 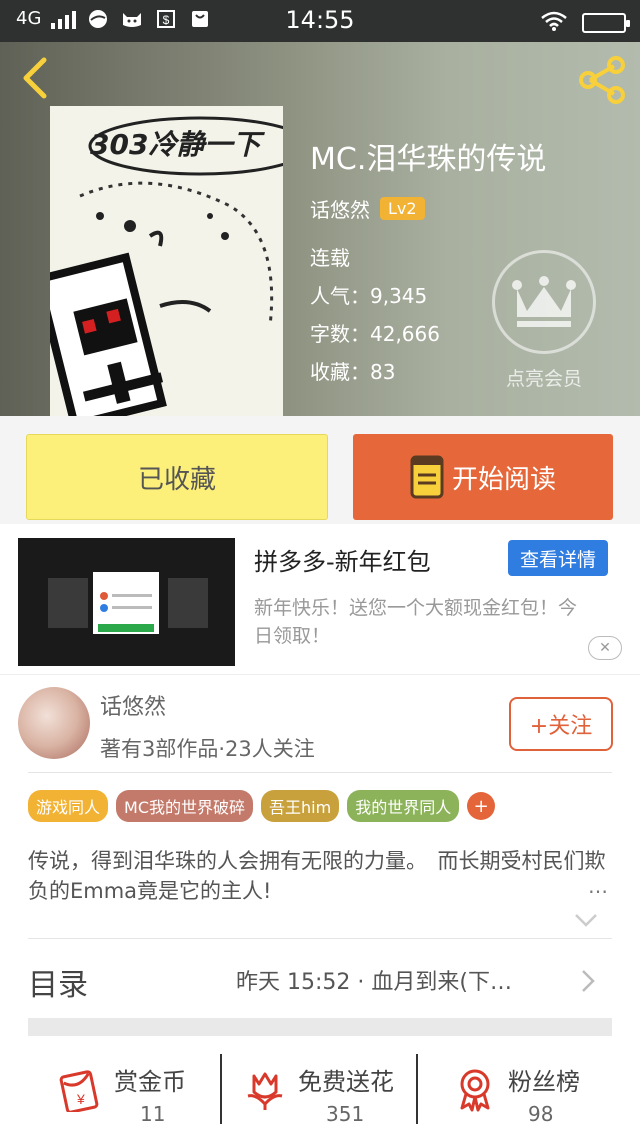 I want to click on ad-thumbnail, so click(x=126, y=602).